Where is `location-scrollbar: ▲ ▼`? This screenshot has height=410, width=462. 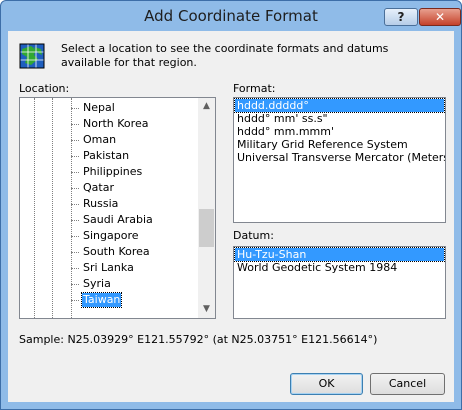
location-scrollbar: ▲ ▼ is located at coordinates (206, 208).